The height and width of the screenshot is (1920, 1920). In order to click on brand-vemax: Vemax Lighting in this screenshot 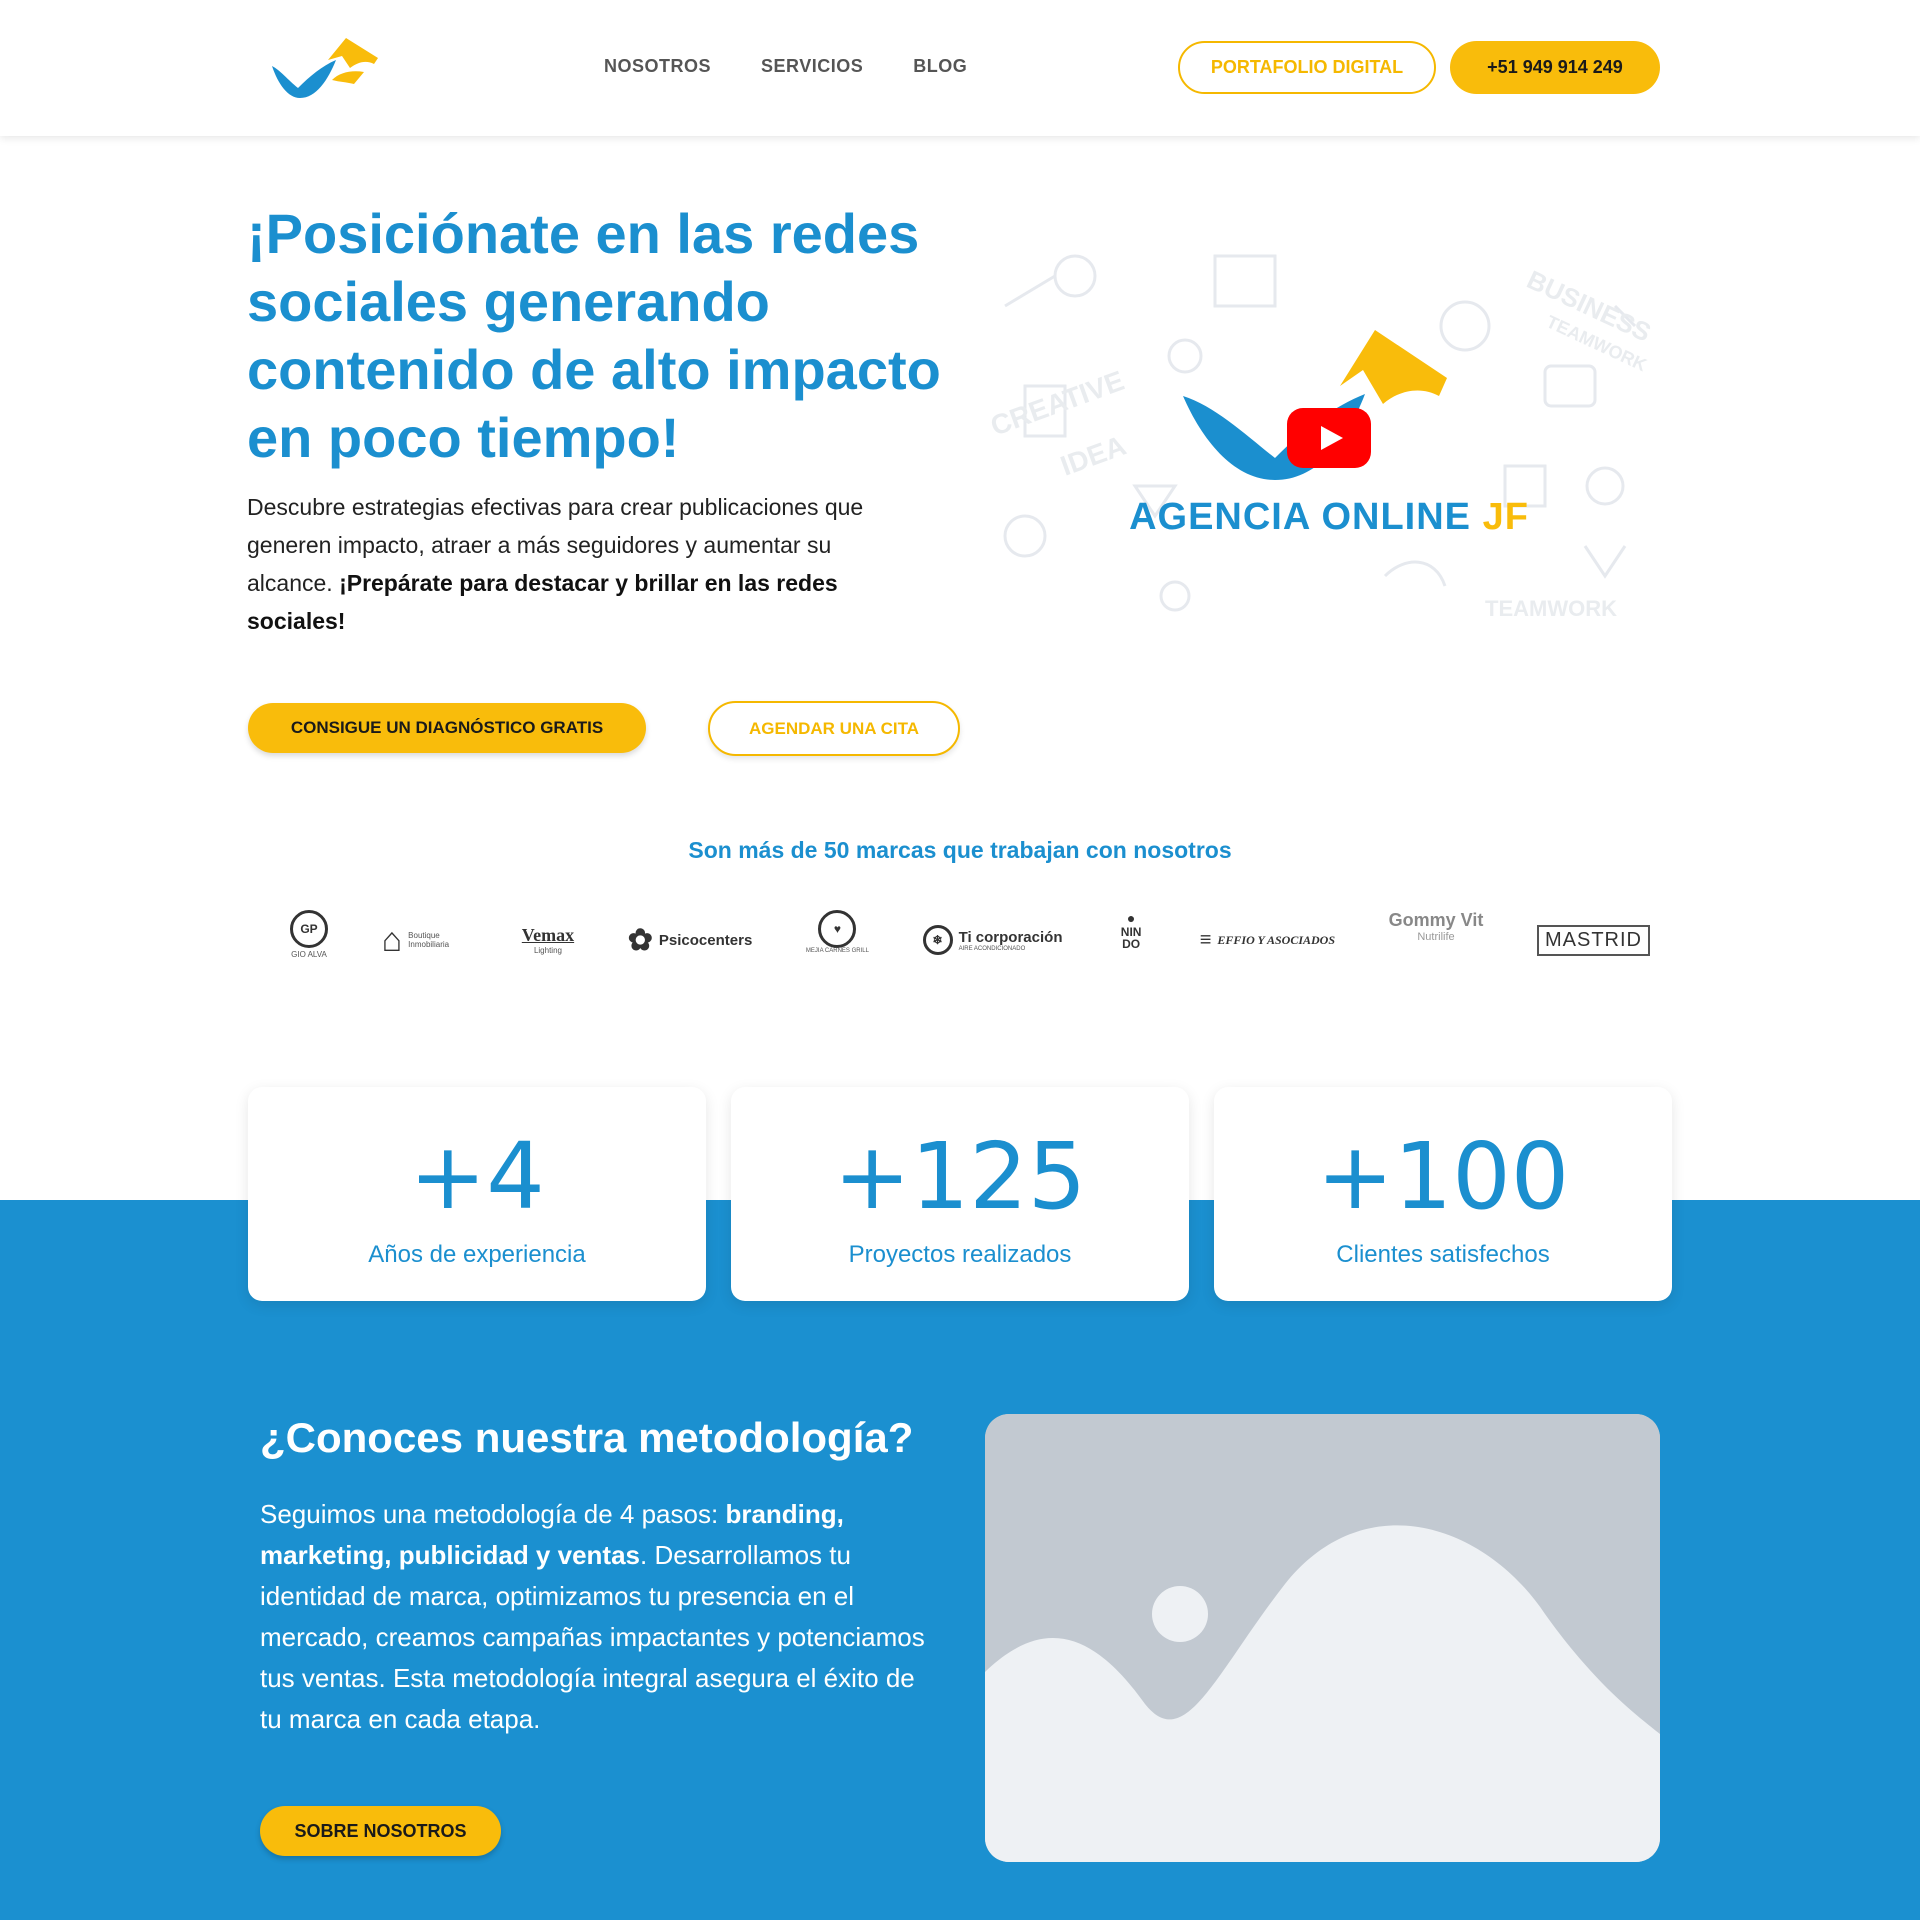, I will do `click(548, 940)`.